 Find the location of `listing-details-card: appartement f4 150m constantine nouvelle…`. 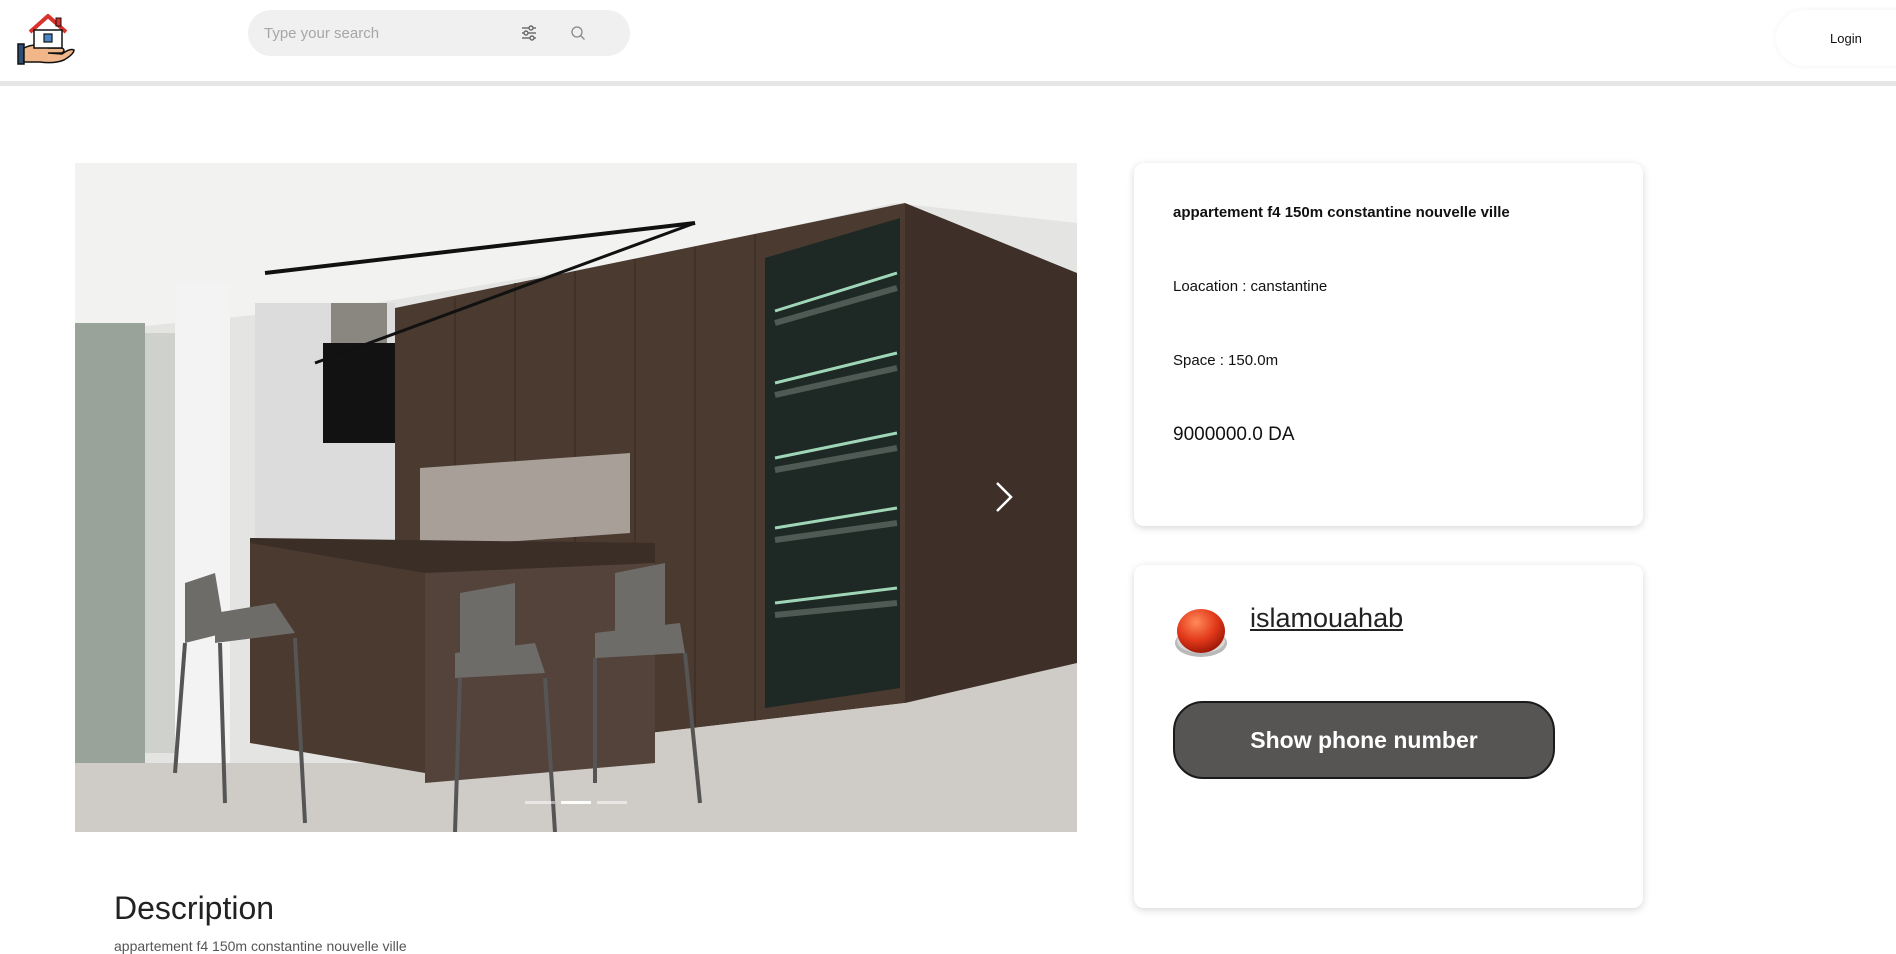

listing-details-card: appartement f4 150m constantine nouvelle… is located at coordinates (1388, 344).